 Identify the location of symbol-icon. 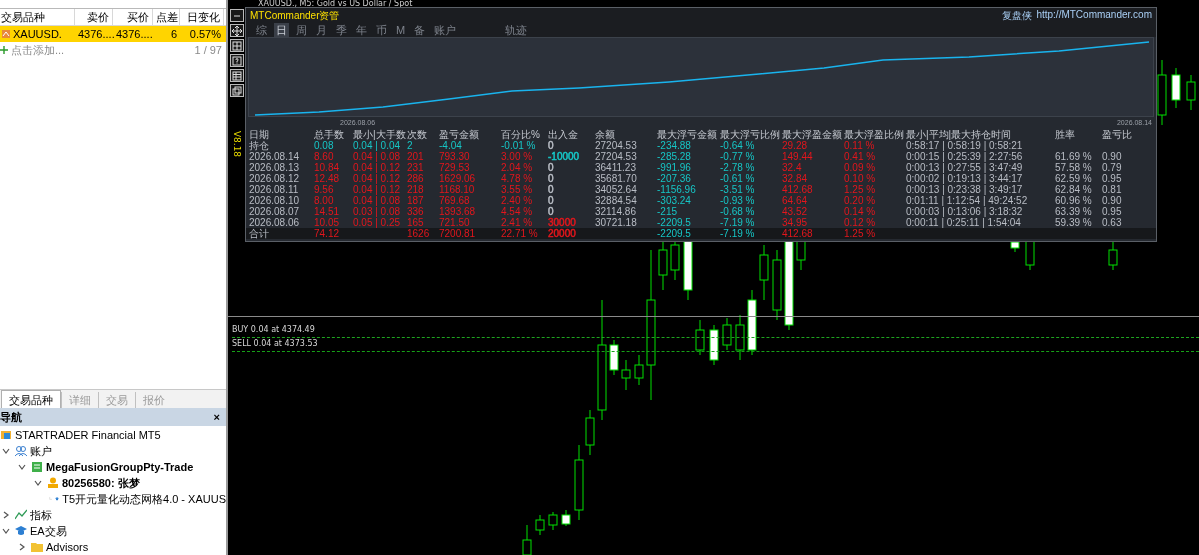
(6, 34).